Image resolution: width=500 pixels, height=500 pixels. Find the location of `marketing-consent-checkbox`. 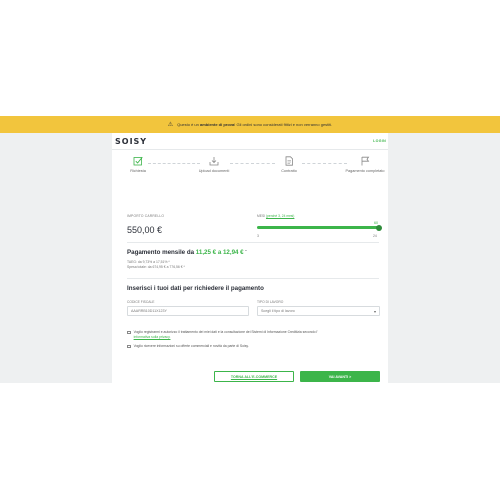

marketing-consent-checkbox is located at coordinates (129, 346).